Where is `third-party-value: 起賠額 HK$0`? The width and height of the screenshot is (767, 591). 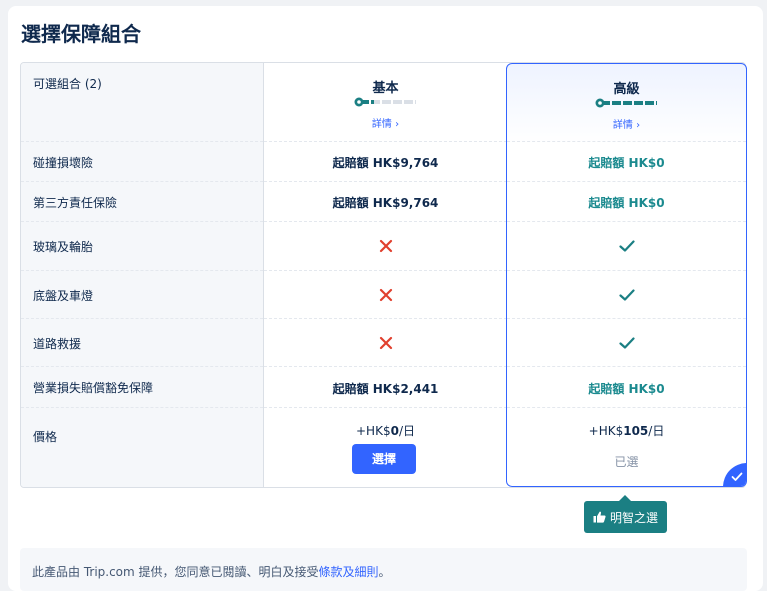
third-party-value: 起賠額 HK$0 is located at coordinates (626, 203).